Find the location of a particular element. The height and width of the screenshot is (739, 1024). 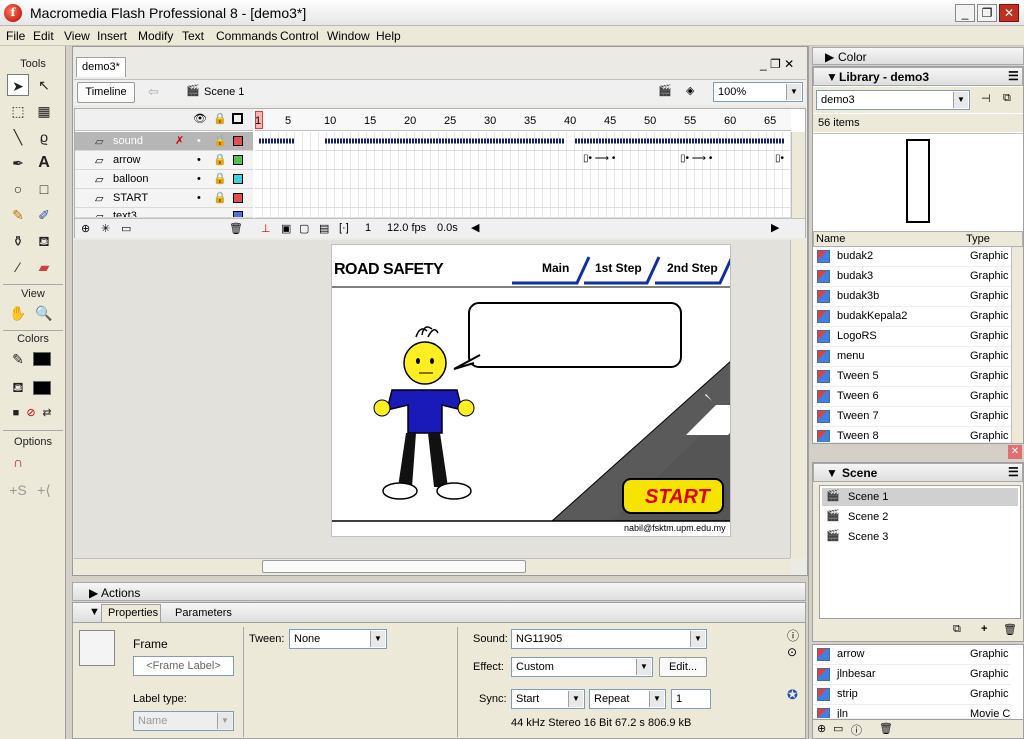

doc-window-controls: _ ❐ ✕ is located at coordinates (777, 64).